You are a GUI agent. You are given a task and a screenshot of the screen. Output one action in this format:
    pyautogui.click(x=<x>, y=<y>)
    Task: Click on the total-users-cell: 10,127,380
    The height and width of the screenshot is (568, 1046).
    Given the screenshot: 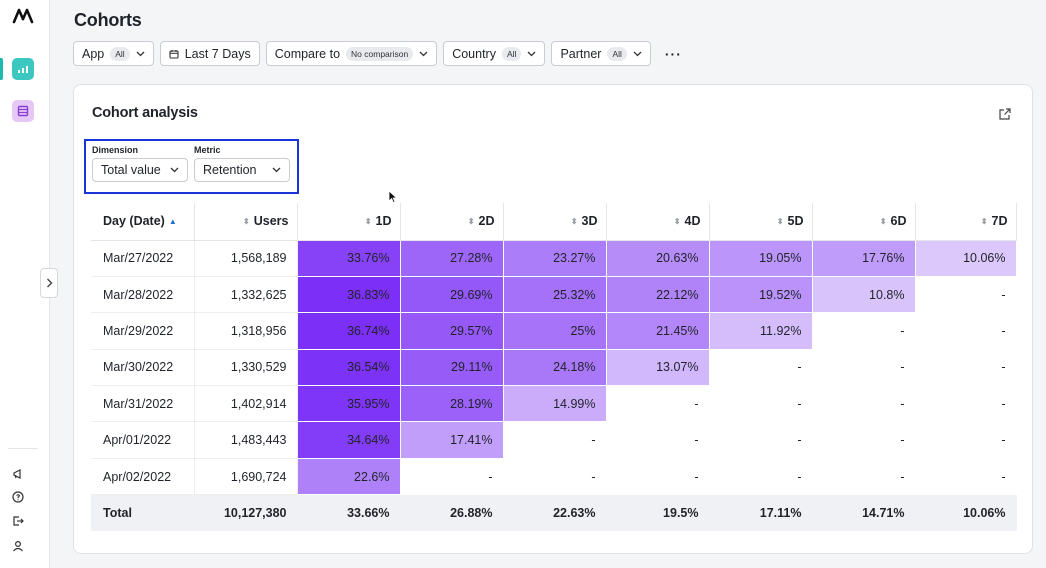 What is the action you would take?
    pyautogui.click(x=246, y=513)
    